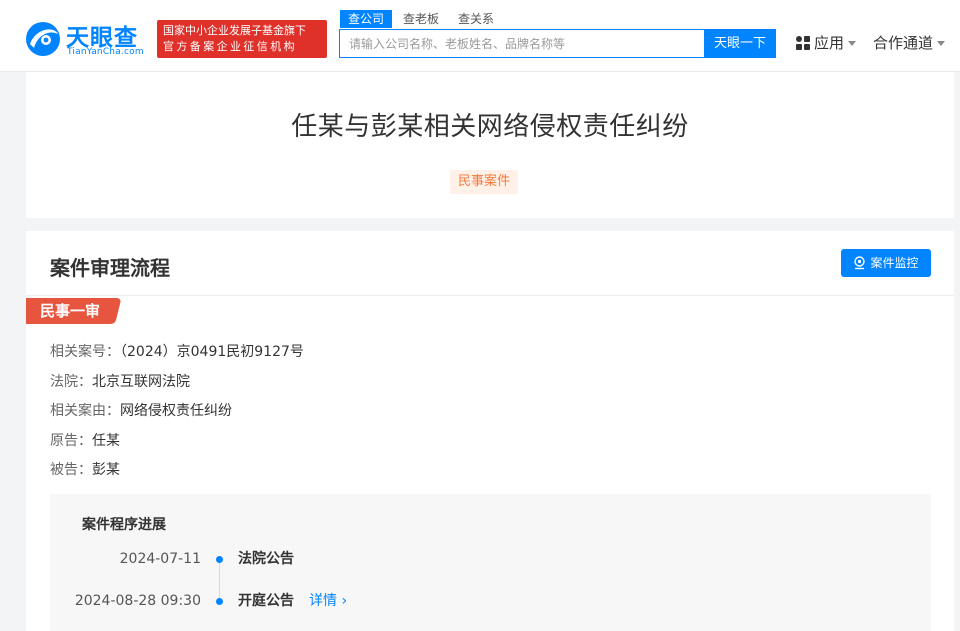 Image resolution: width=960 pixels, height=631 pixels. Describe the element at coordinates (71, 441) in the screenshot. I see `field-key: 原告：` at that location.